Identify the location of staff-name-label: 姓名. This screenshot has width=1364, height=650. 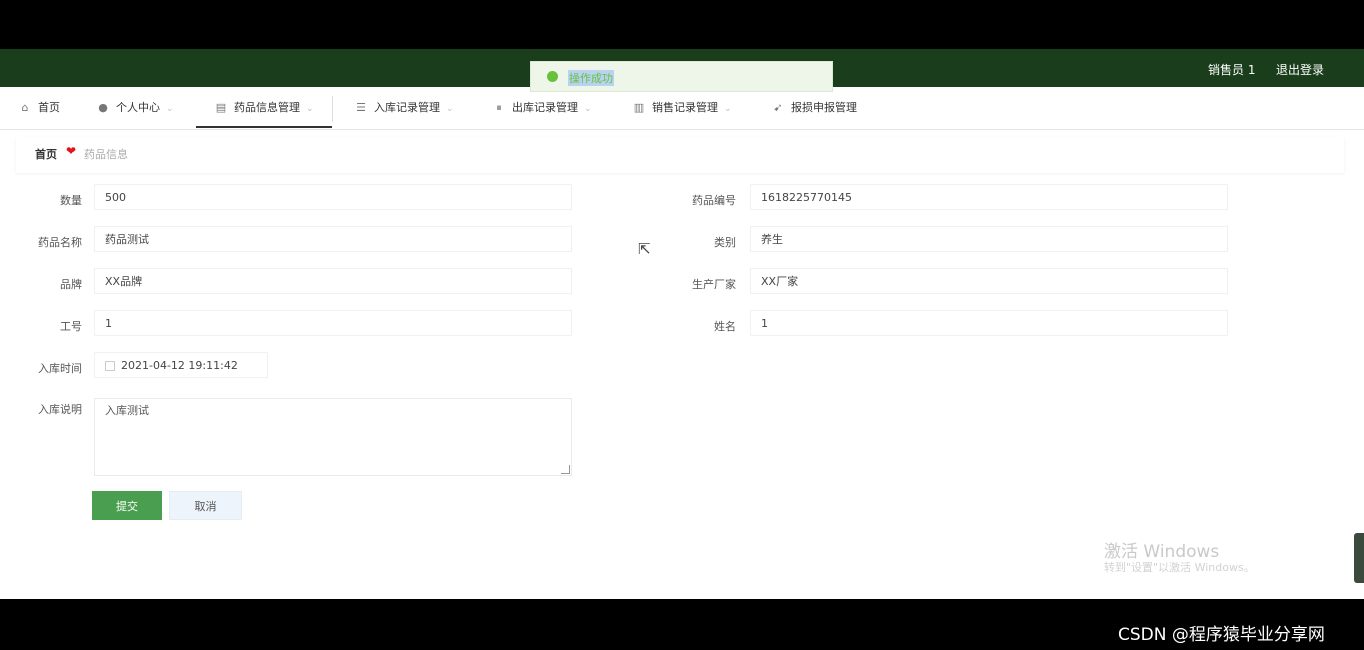
(725, 326).